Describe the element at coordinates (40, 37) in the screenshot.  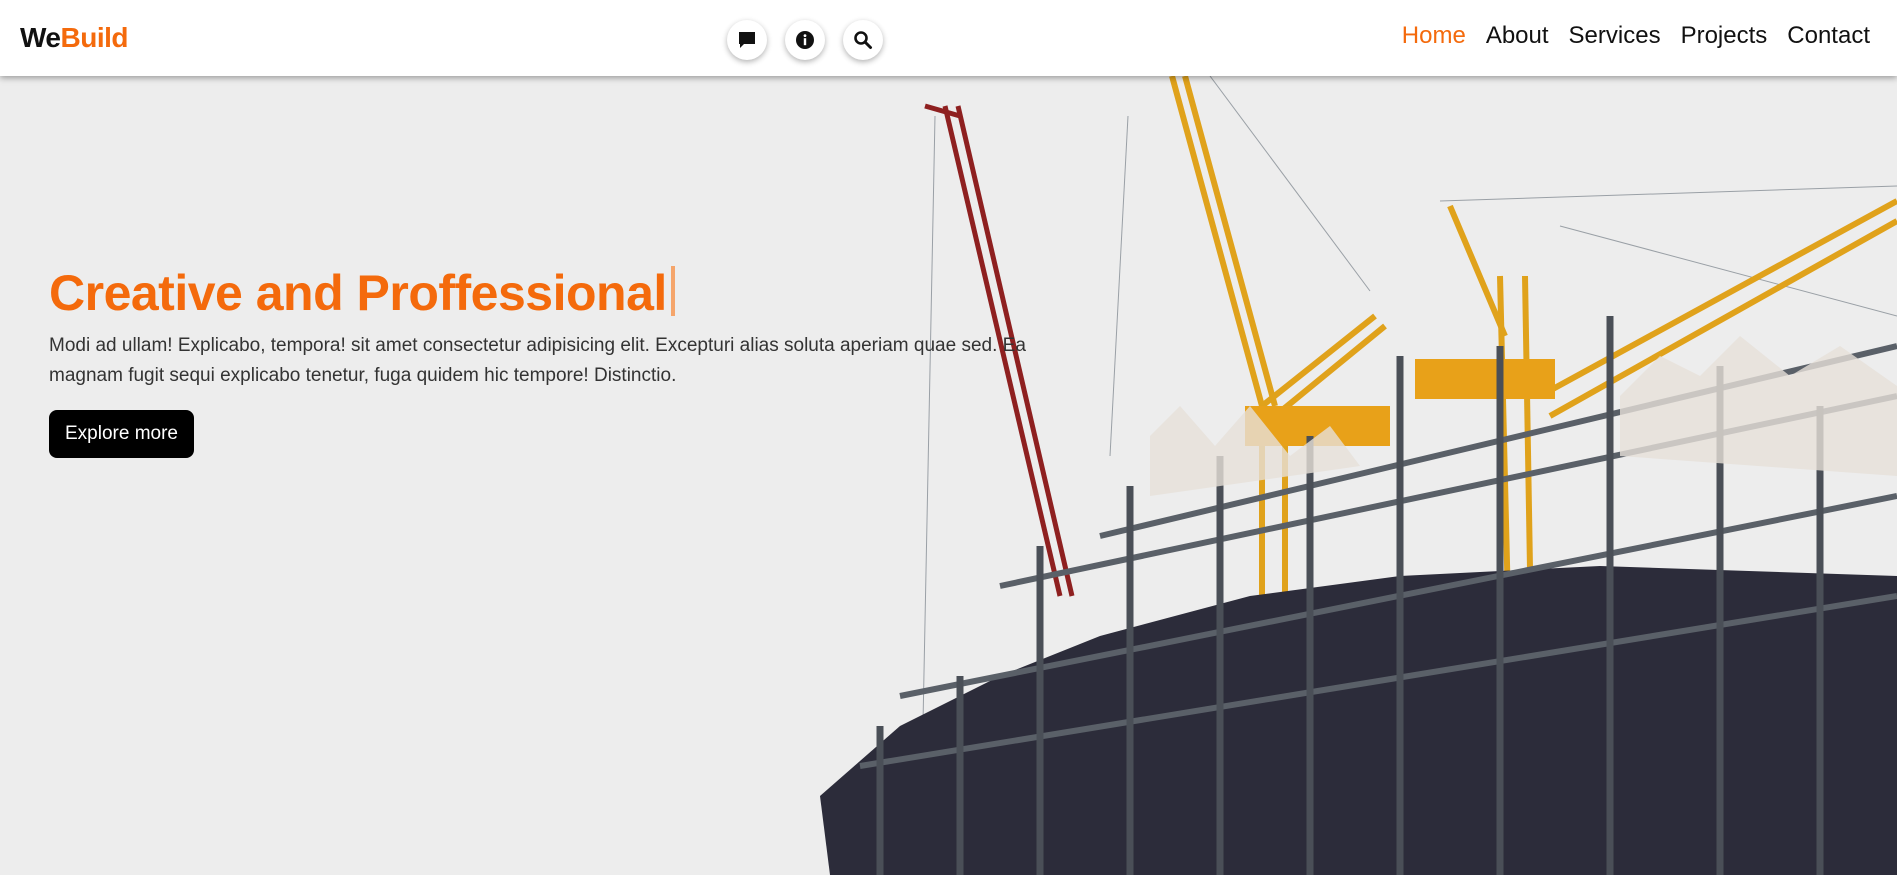
I see `logo-prefix: We` at that location.